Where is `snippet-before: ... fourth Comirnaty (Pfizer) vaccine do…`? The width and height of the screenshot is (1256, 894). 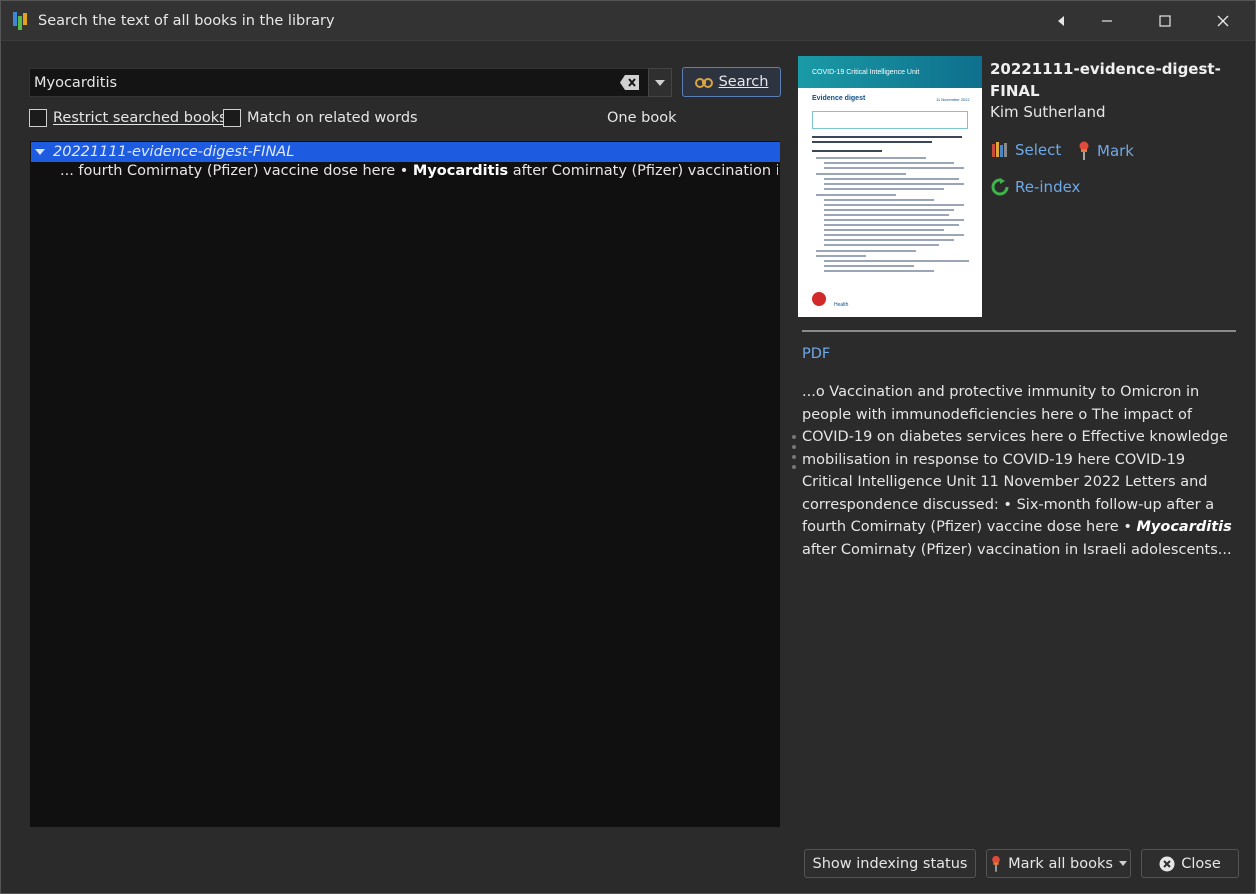 snippet-before: ... fourth Comirnaty (Pfizer) vaccine do… is located at coordinates (236, 171).